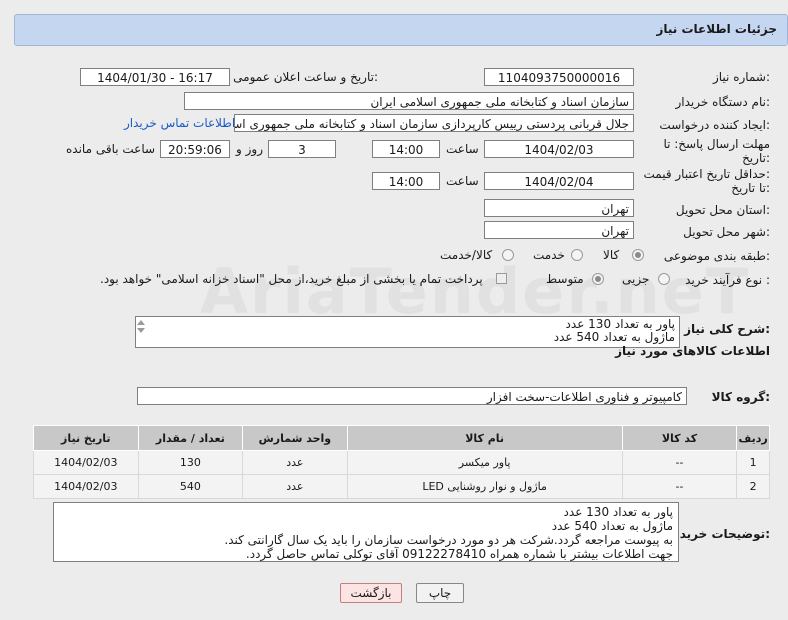  I want to click on category-option-goods: کالا, so click(611, 255).